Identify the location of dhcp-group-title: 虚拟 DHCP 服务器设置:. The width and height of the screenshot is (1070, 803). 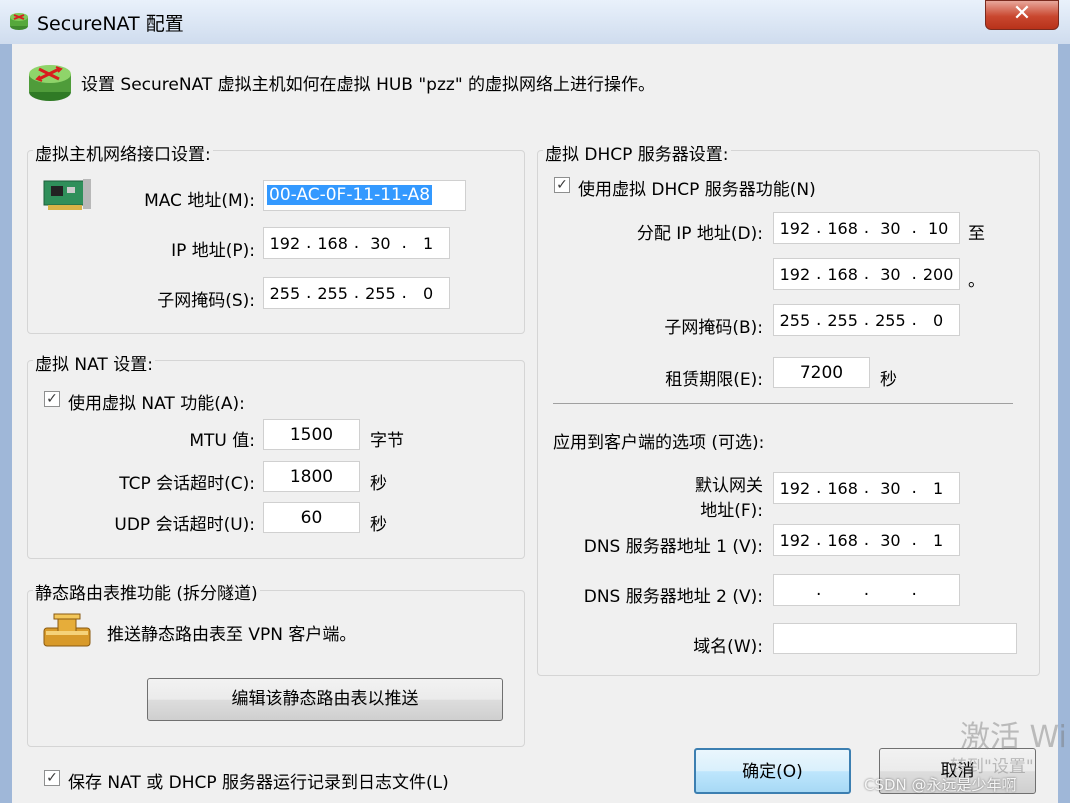
(637, 152).